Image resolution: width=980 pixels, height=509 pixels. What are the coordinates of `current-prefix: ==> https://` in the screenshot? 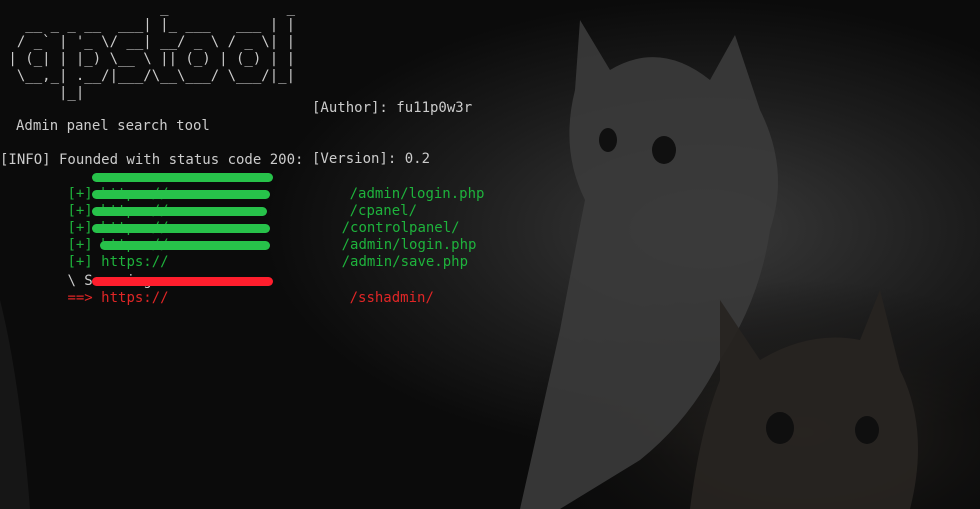 It's located at (118, 298).